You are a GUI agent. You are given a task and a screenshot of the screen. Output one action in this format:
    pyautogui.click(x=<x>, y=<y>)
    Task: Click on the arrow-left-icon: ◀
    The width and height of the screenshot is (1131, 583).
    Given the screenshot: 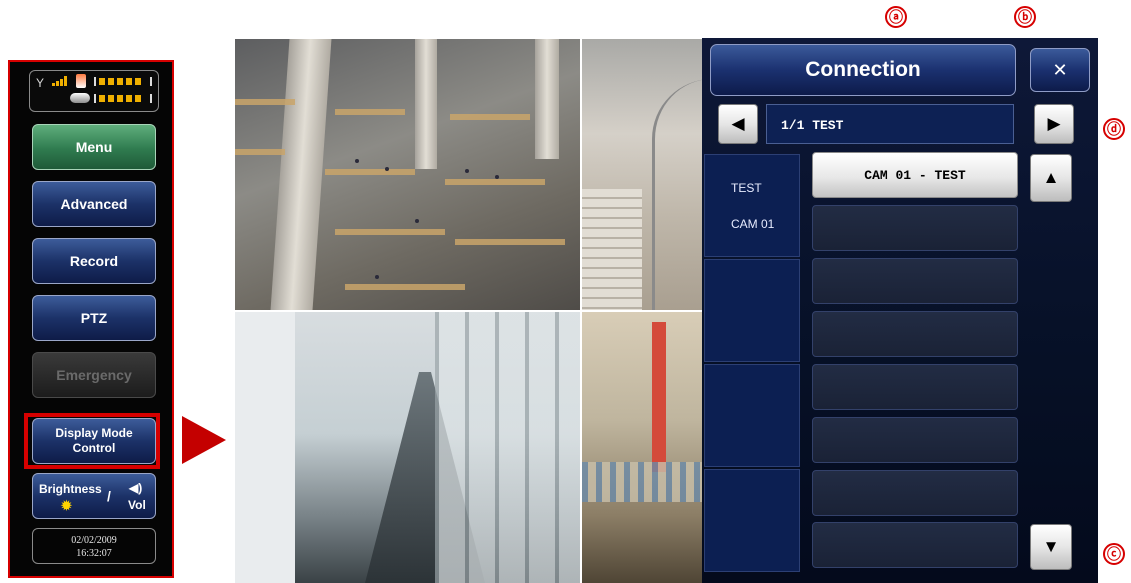 What is the action you would take?
    pyautogui.click(x=738, y=123)
    